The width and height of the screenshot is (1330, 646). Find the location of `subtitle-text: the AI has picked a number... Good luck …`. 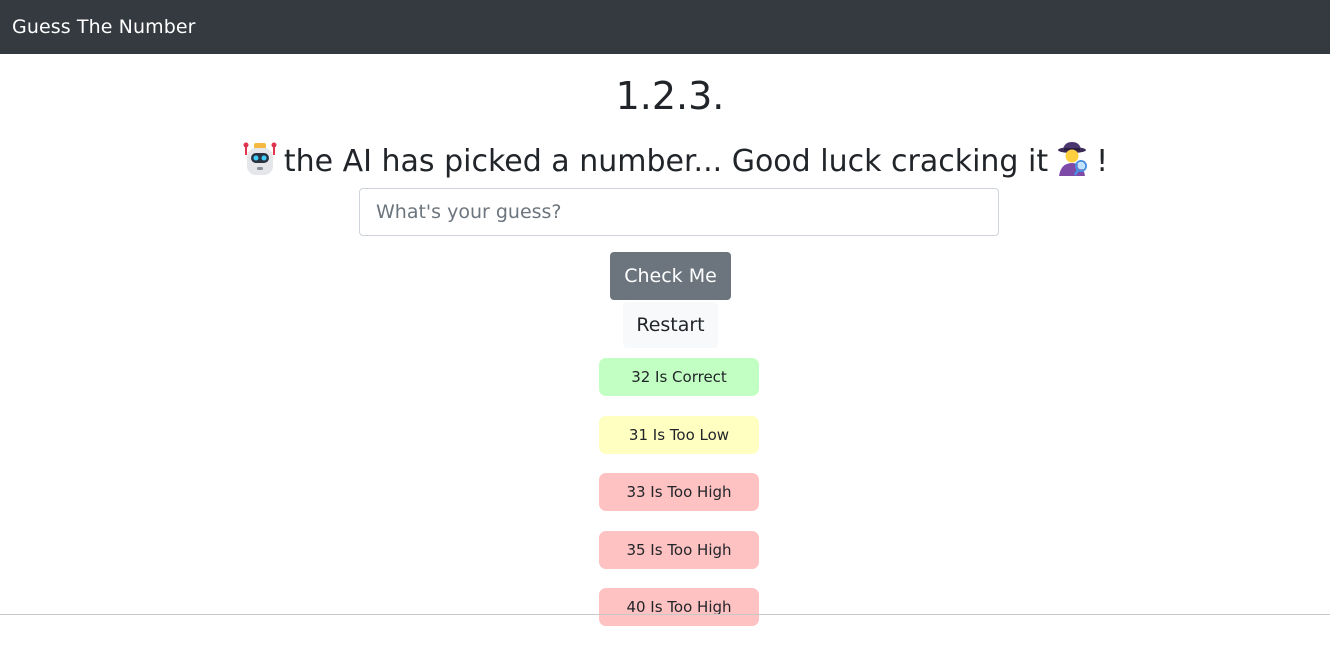

subtitle-text: the AI has picked a number... Good luck … is located at coordinates (666, 161).